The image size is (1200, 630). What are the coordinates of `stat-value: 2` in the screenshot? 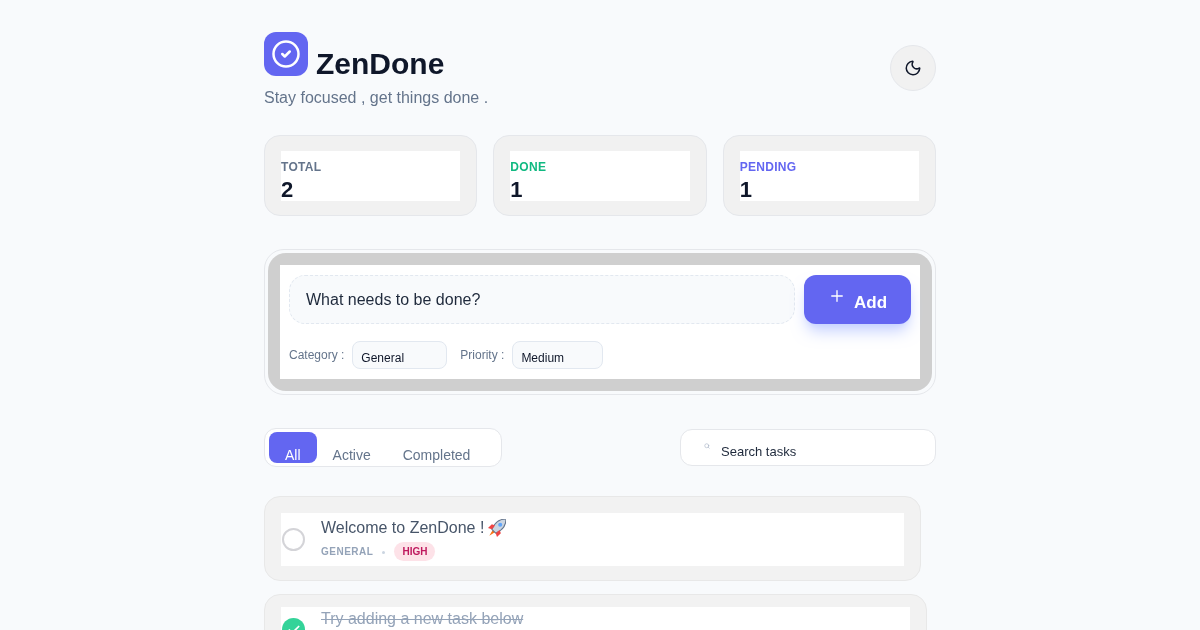 It's located at (288, 190).